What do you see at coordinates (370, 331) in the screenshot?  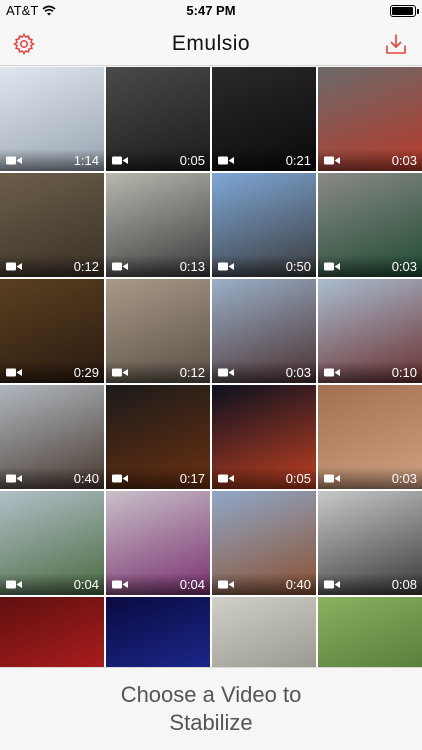 I see `video-thumbnail: 0:10` at bounding box center [370, 331].